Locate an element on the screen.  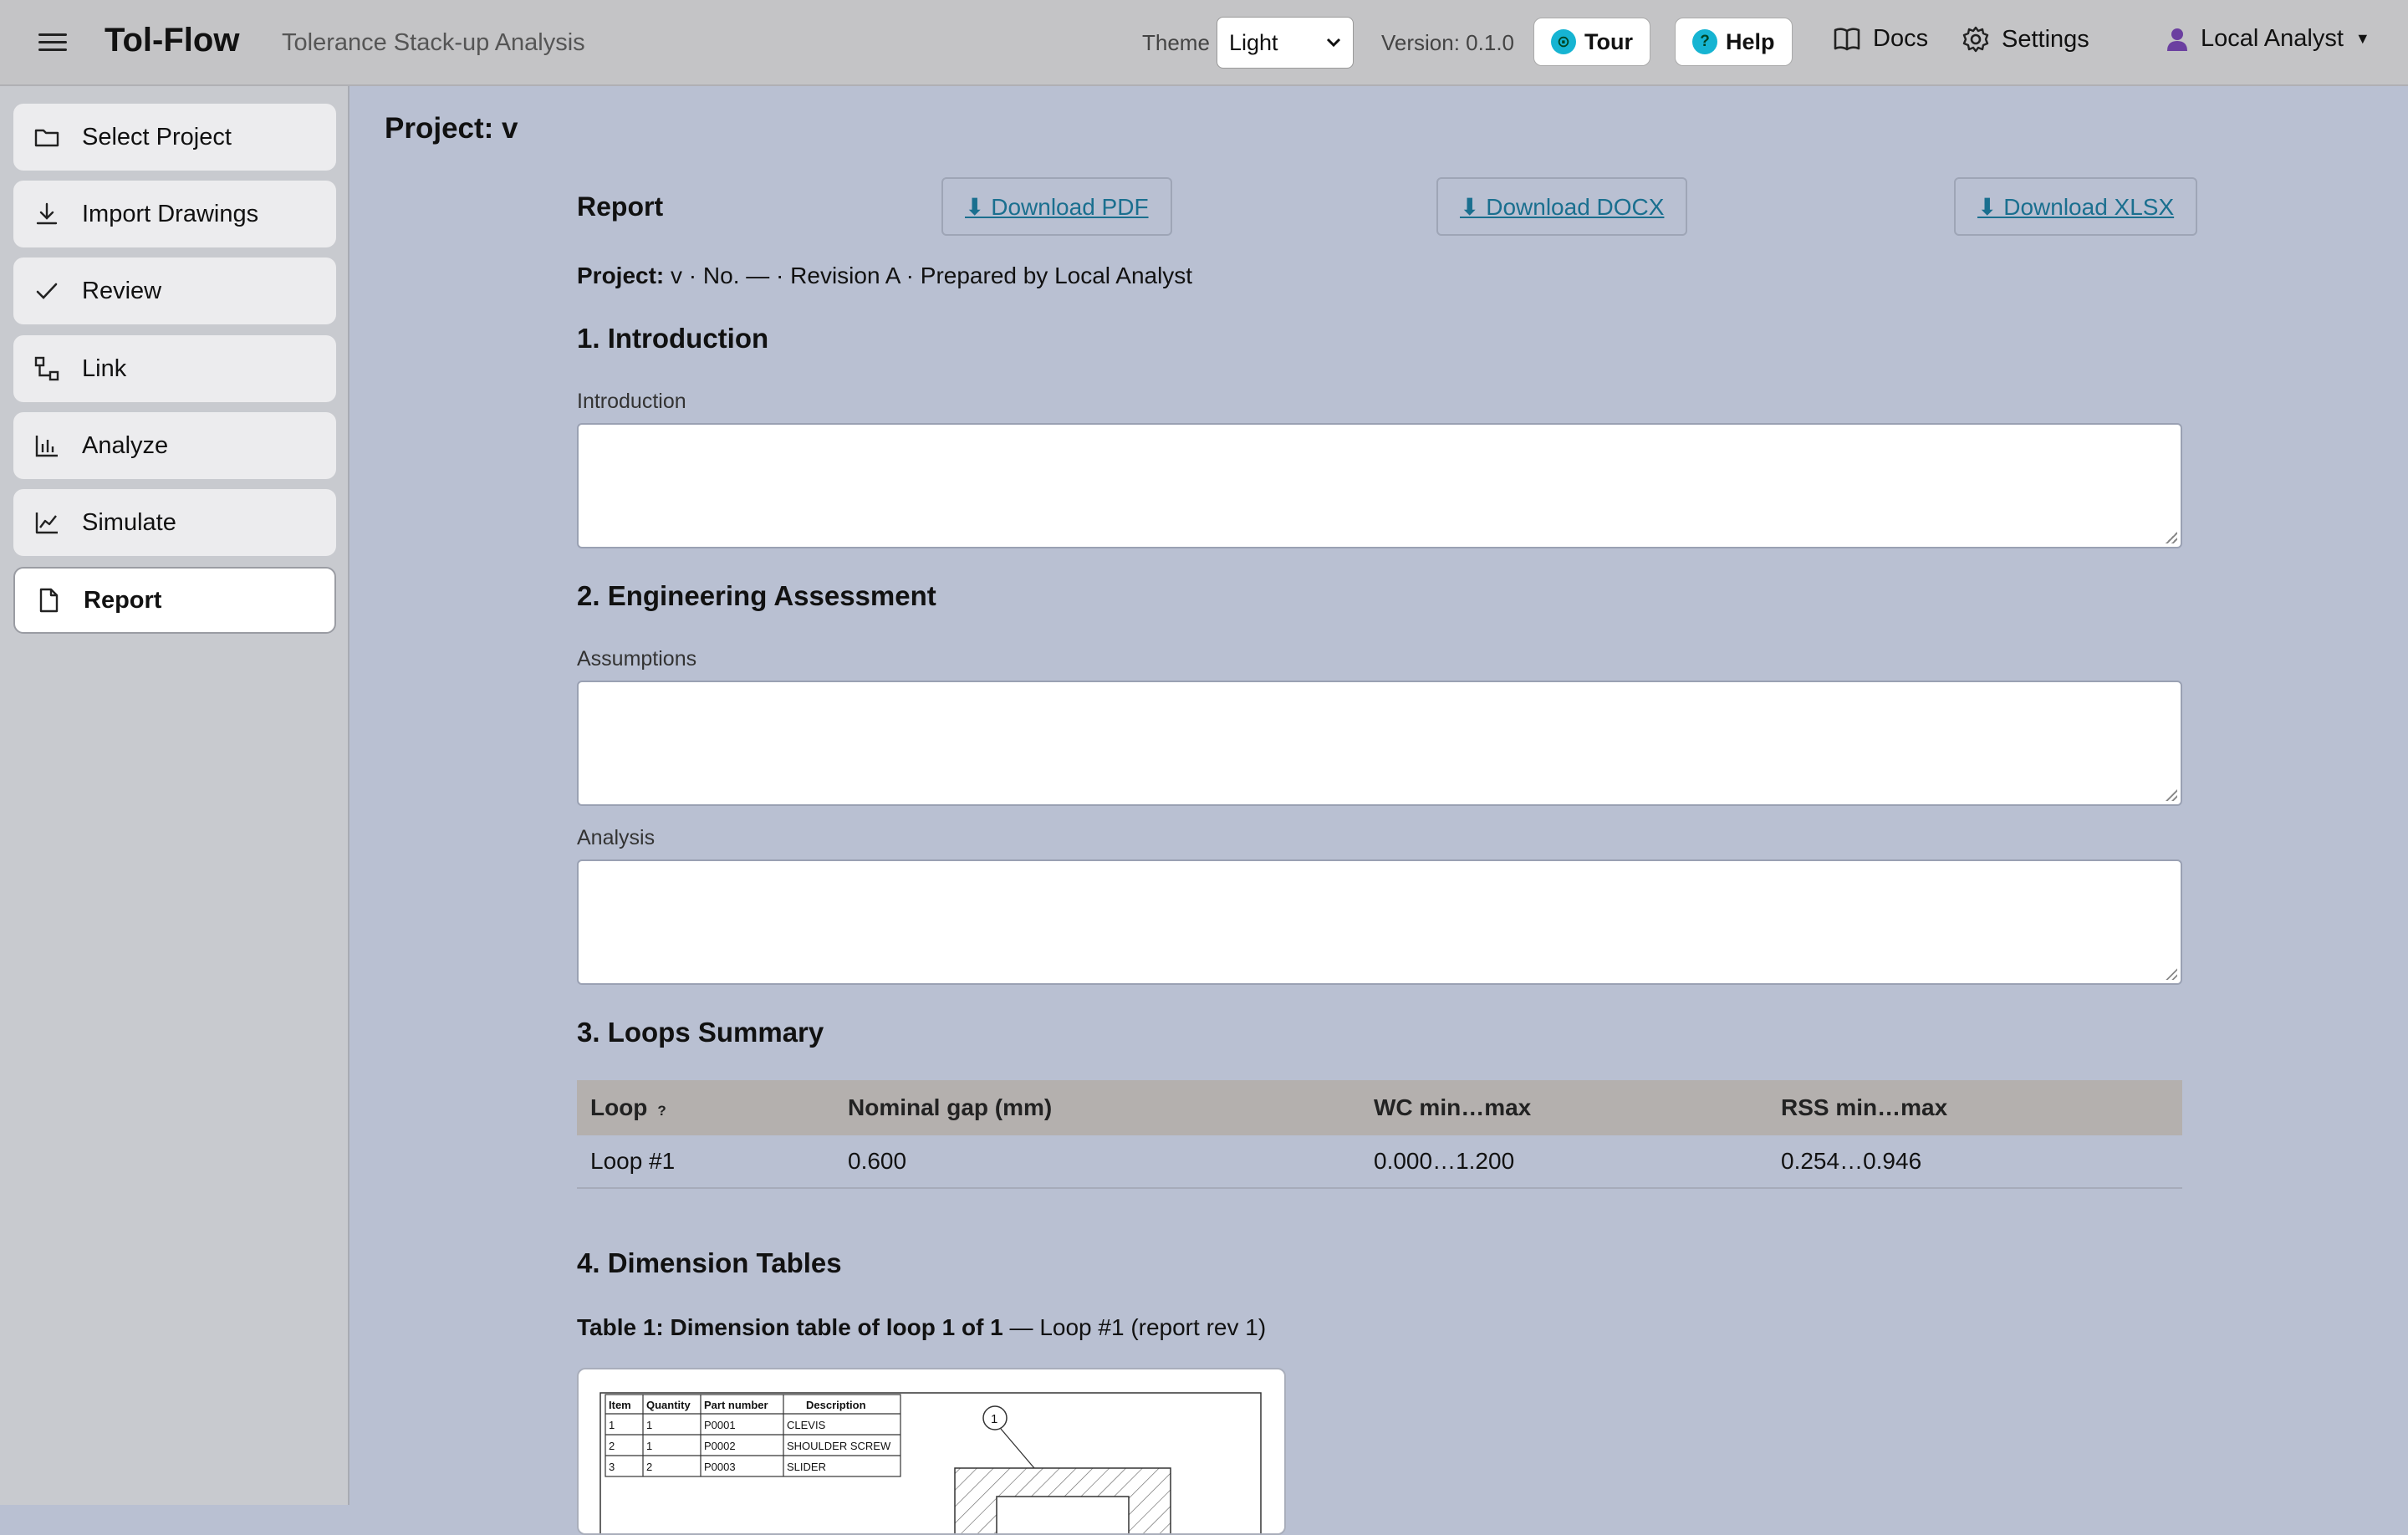
user-menu: Local Analyst ▼ is located at coordinates (2268, 39).